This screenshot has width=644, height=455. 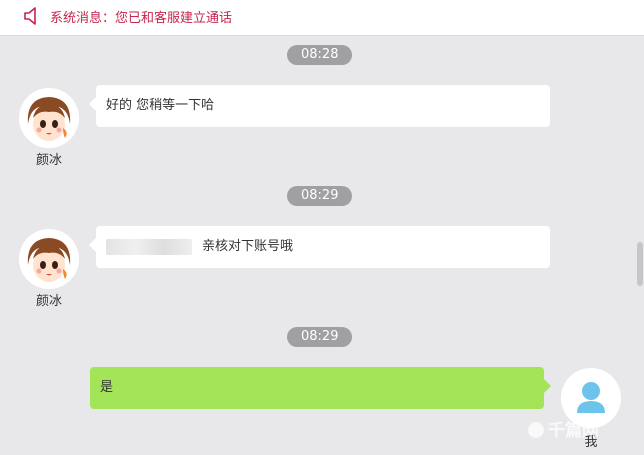 What do you see at coordinates (107, 387) in the screenshot?
I see `message-text: 是` at bounding box center [107, 387].